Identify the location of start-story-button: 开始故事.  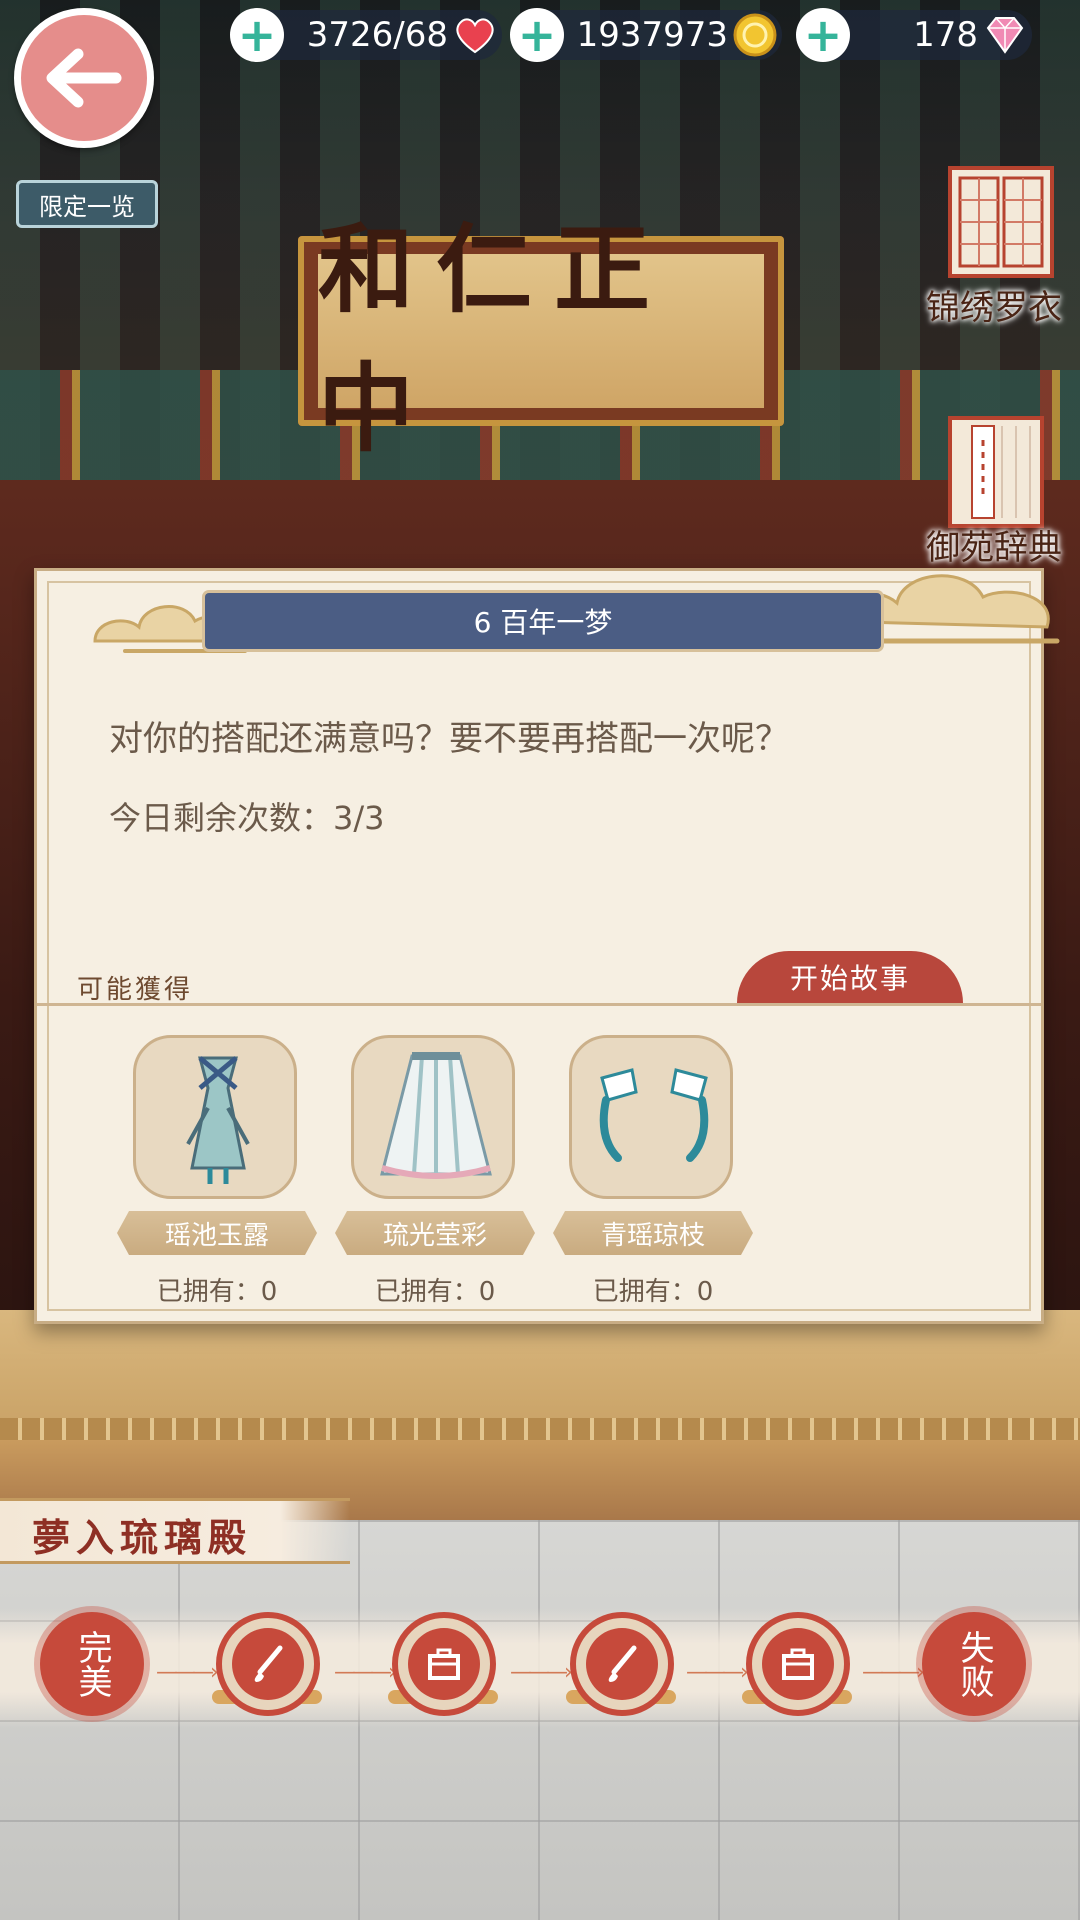
(850, 977).